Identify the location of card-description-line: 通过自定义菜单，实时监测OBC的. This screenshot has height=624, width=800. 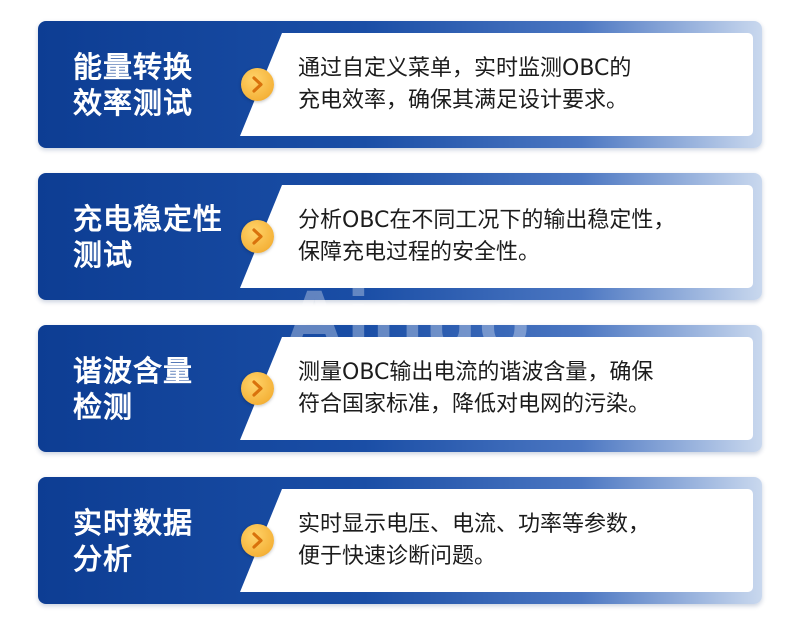
(465, 68).